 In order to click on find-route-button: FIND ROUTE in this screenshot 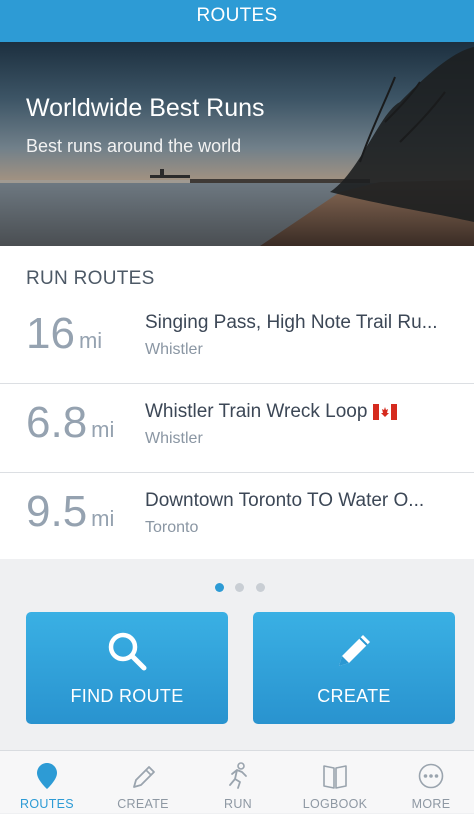, I will do `click(127, 668)`.